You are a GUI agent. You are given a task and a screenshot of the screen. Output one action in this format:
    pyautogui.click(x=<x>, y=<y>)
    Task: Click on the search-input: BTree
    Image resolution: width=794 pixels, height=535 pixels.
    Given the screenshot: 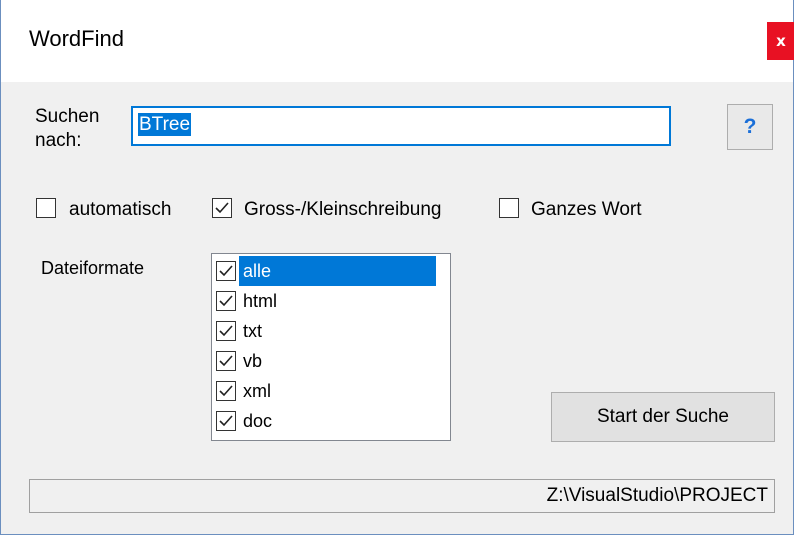 What is the action you would take?
    pyautogui.click(x=401, y=126)
    